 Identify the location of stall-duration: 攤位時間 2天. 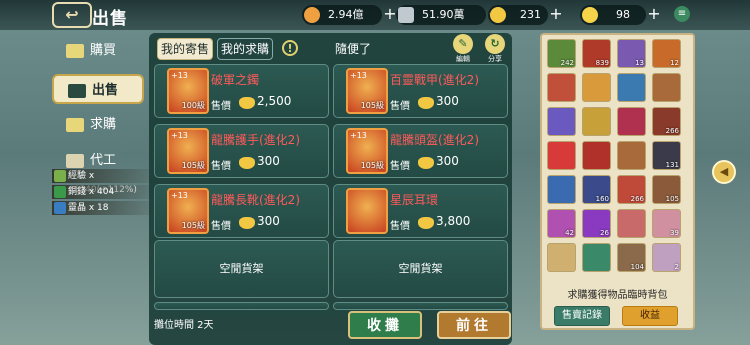
(184, 325).